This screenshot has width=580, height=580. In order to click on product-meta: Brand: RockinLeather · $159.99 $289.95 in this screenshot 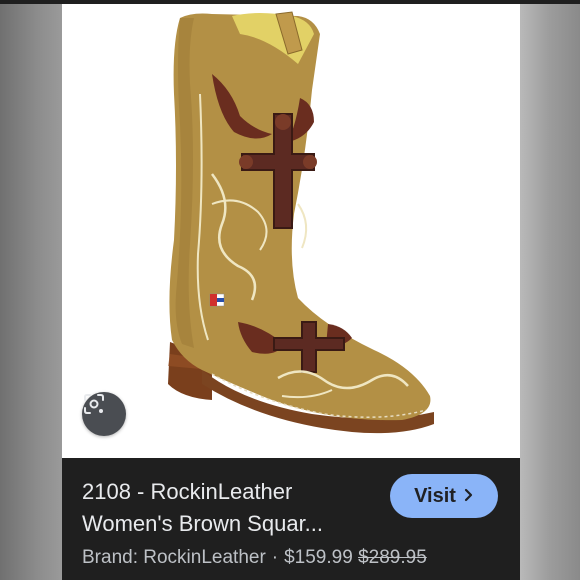, I will do `click(254, 558)`.